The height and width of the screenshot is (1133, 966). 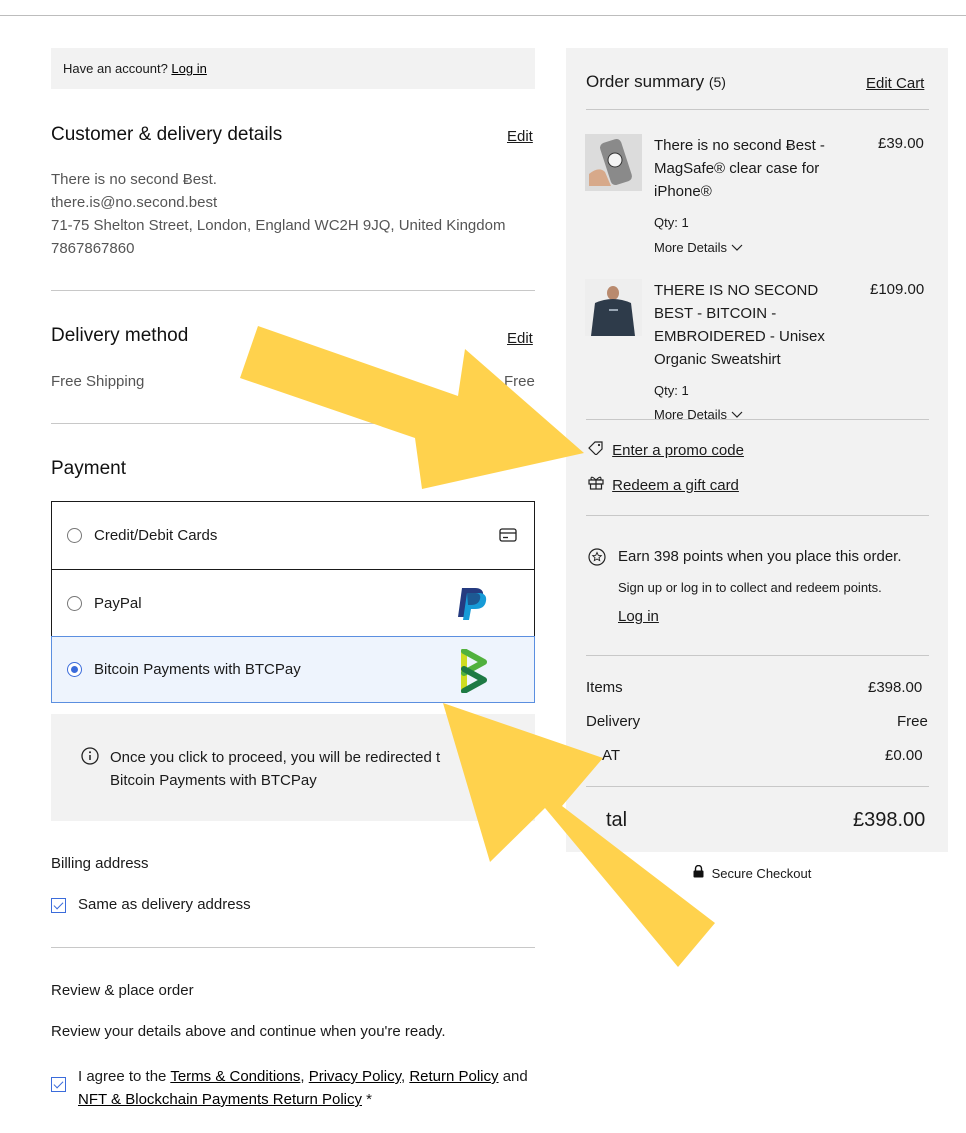 What do you see at coordinates (895, 83) in the screenshot?
I see `edit-cart-link: Edit Cart` at bounding box center [895, 83].